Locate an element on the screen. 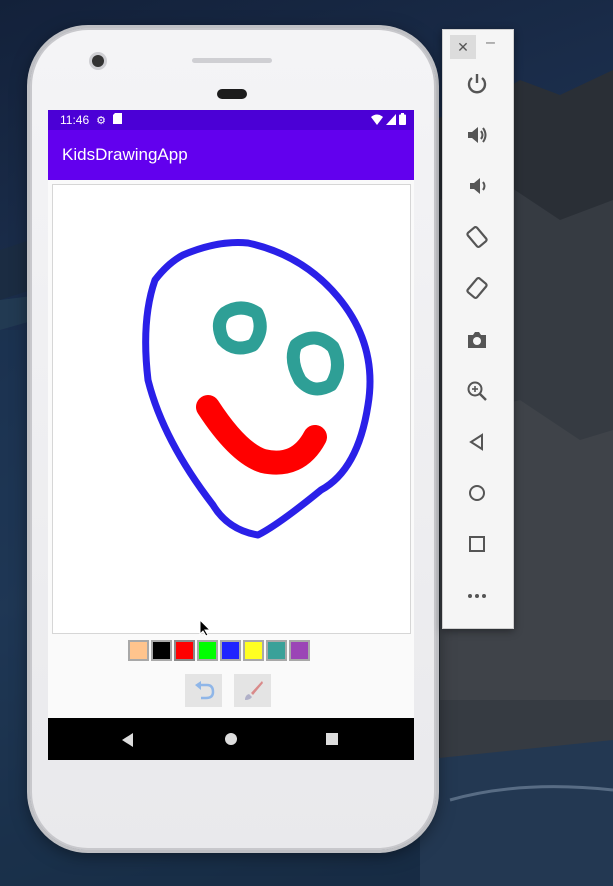 The width and height of the screenshot is (613, 886). face-outline-stroke is located at coordinates (258, 389).